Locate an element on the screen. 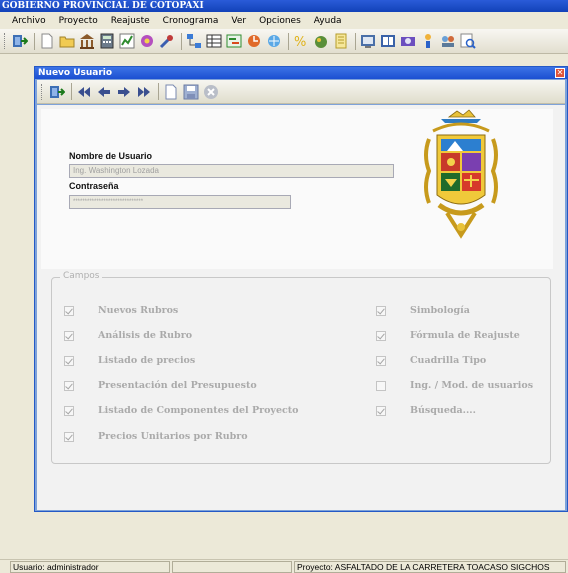  users-icon is located at coordinates (273, 41).